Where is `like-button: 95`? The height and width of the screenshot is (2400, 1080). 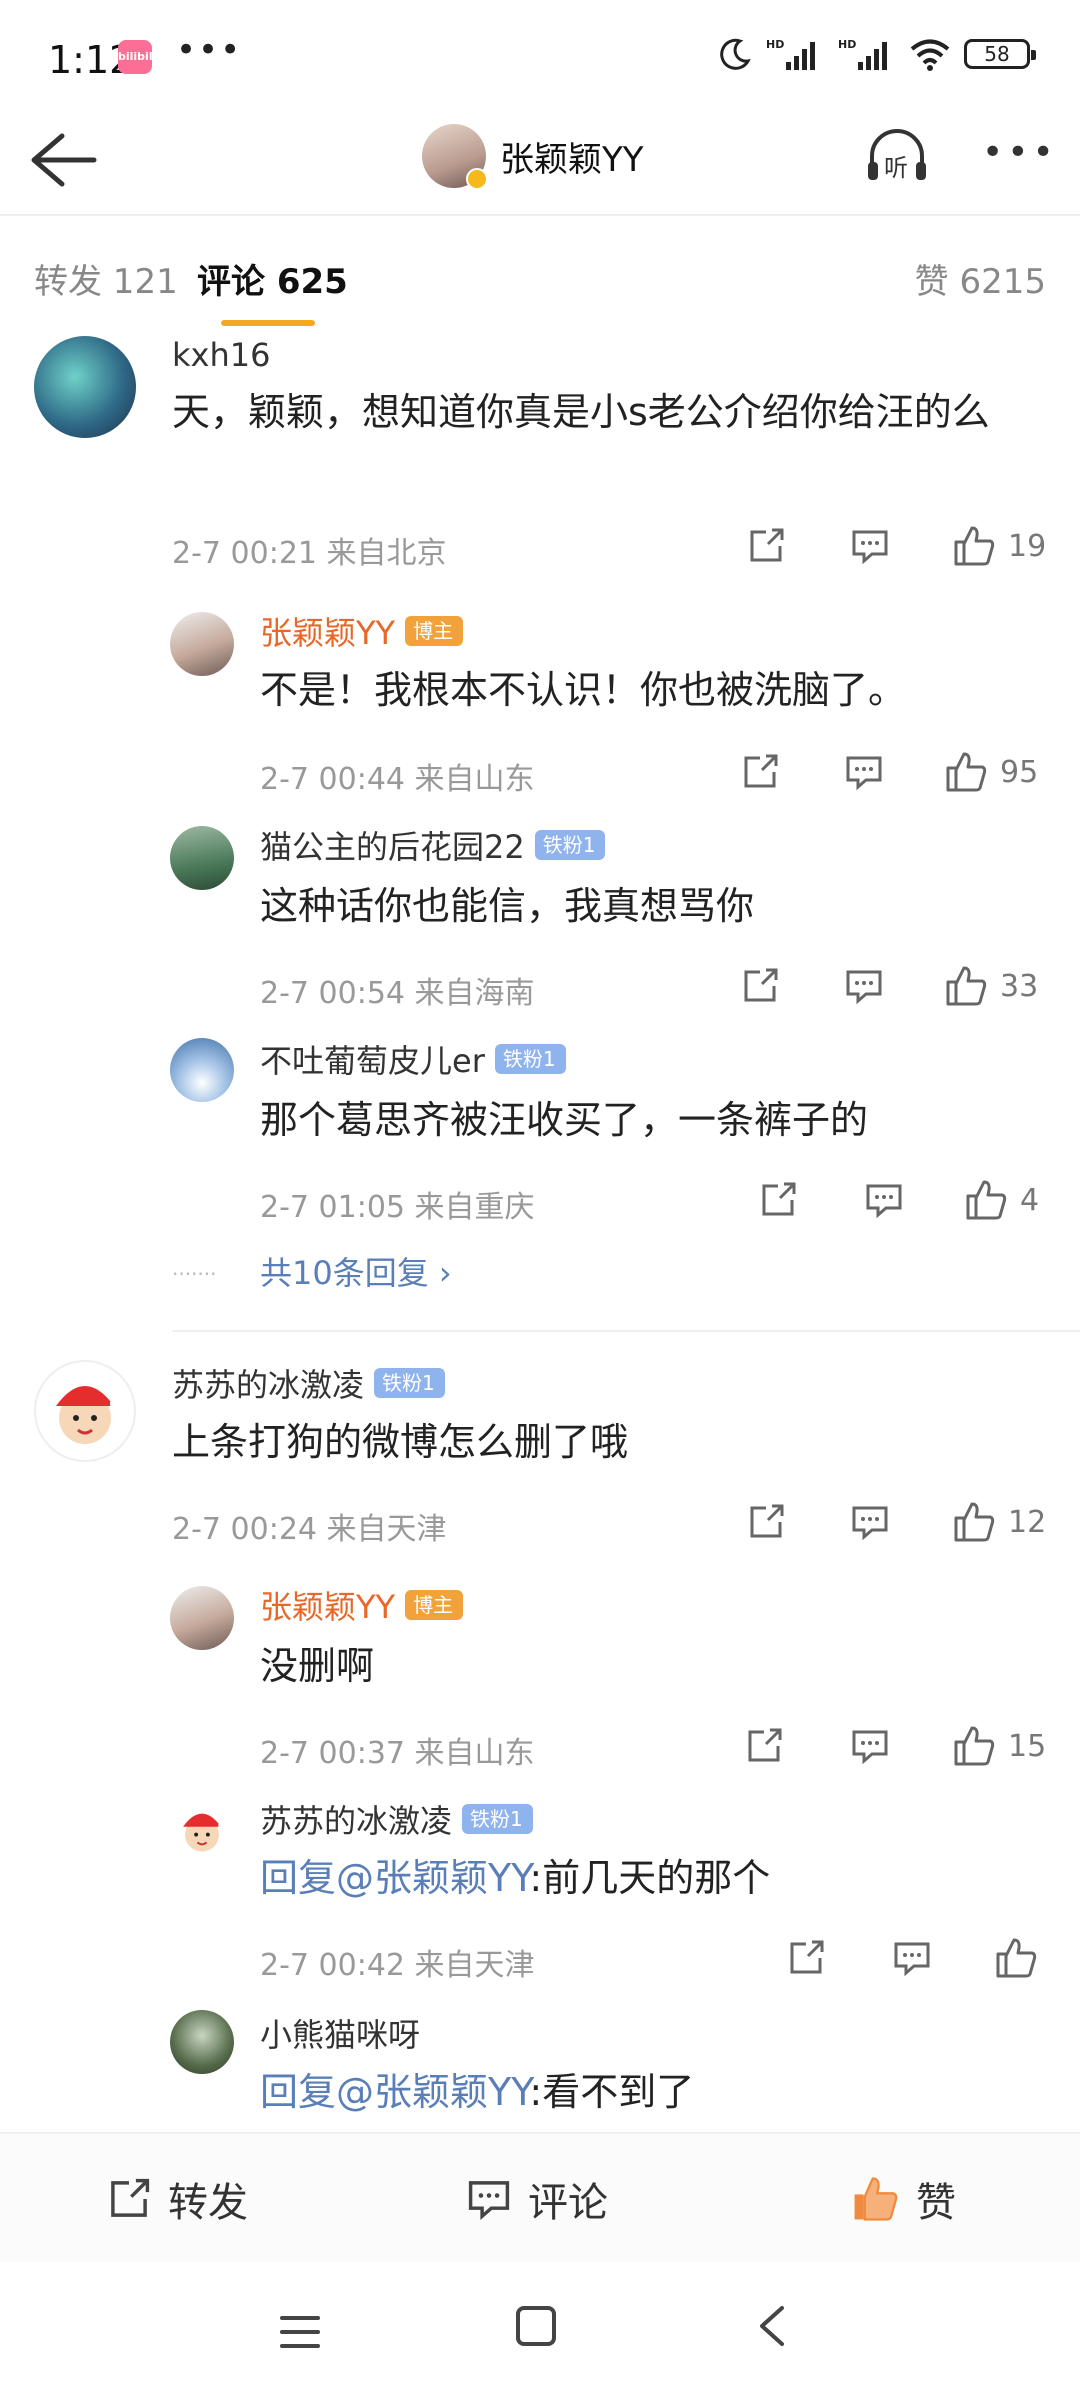
like-button: 95 is located at coordinates (991, 772).